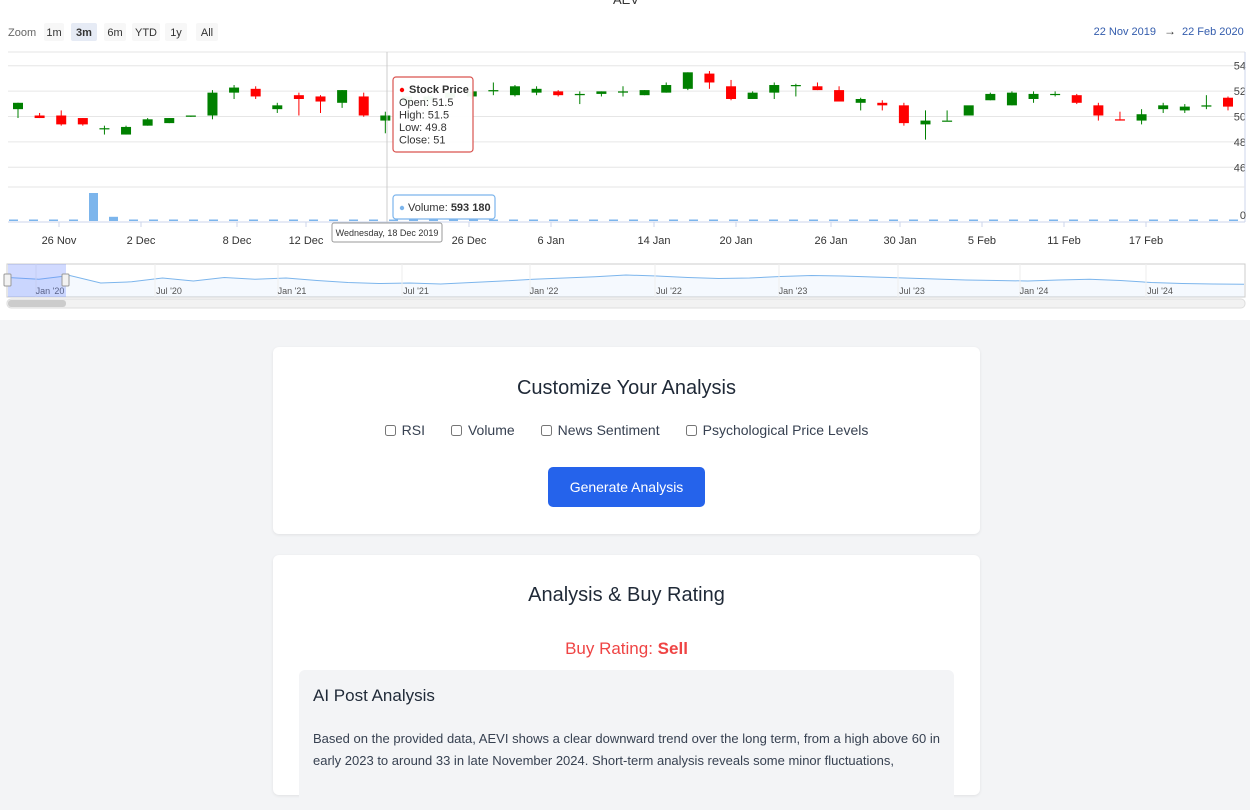  Describe the element at coordinates (390, 430) in the screenshot. I see `rsi-checkbox` at that location.